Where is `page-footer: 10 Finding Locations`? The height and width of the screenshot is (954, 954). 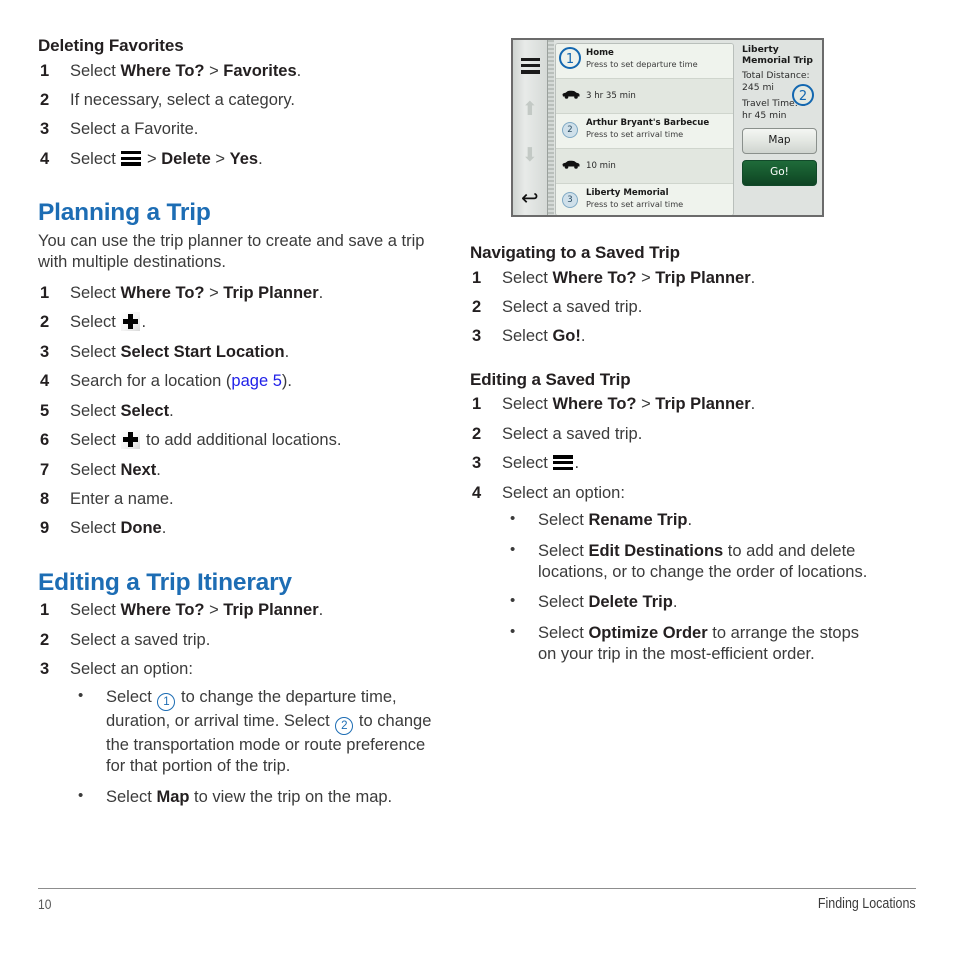
page-footer: 10 Finding Locations is located at coordinates (477, 900).